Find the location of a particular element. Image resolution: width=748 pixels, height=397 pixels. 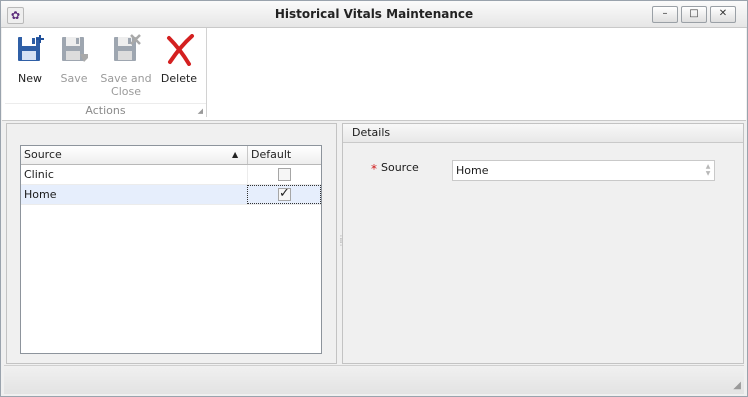

source-input-value: Home is located at coordinates (472, 170).